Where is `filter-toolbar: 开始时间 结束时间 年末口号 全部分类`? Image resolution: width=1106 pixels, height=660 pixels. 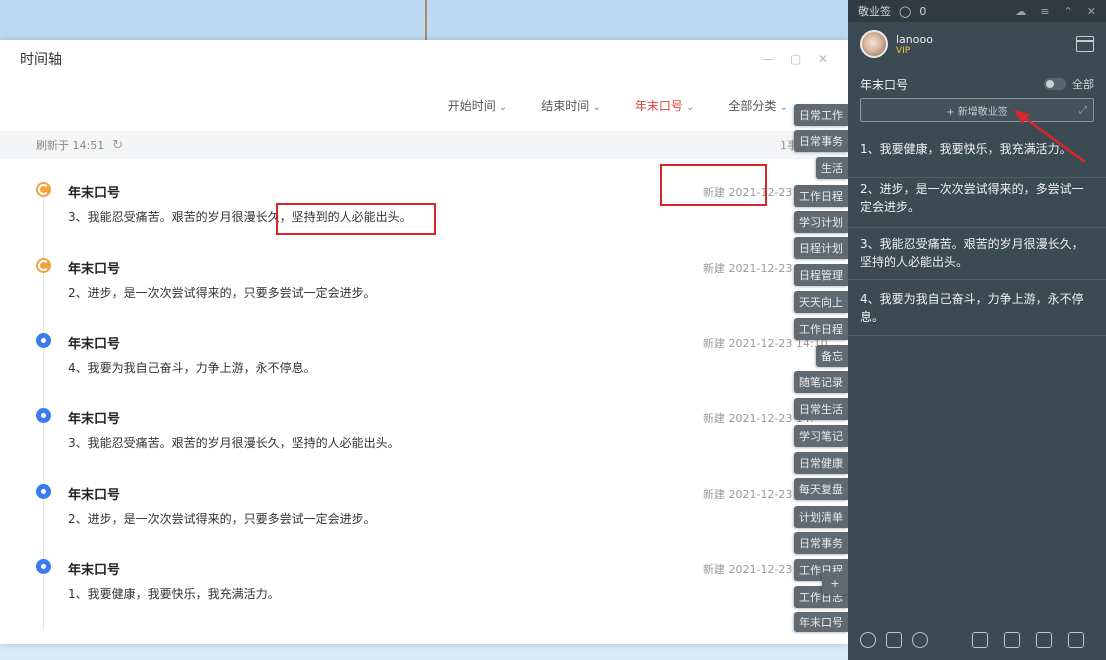 filter-toolbar: 开始时间 结束时间 年末口号 全部分类 is located at coordinates (424, 105).